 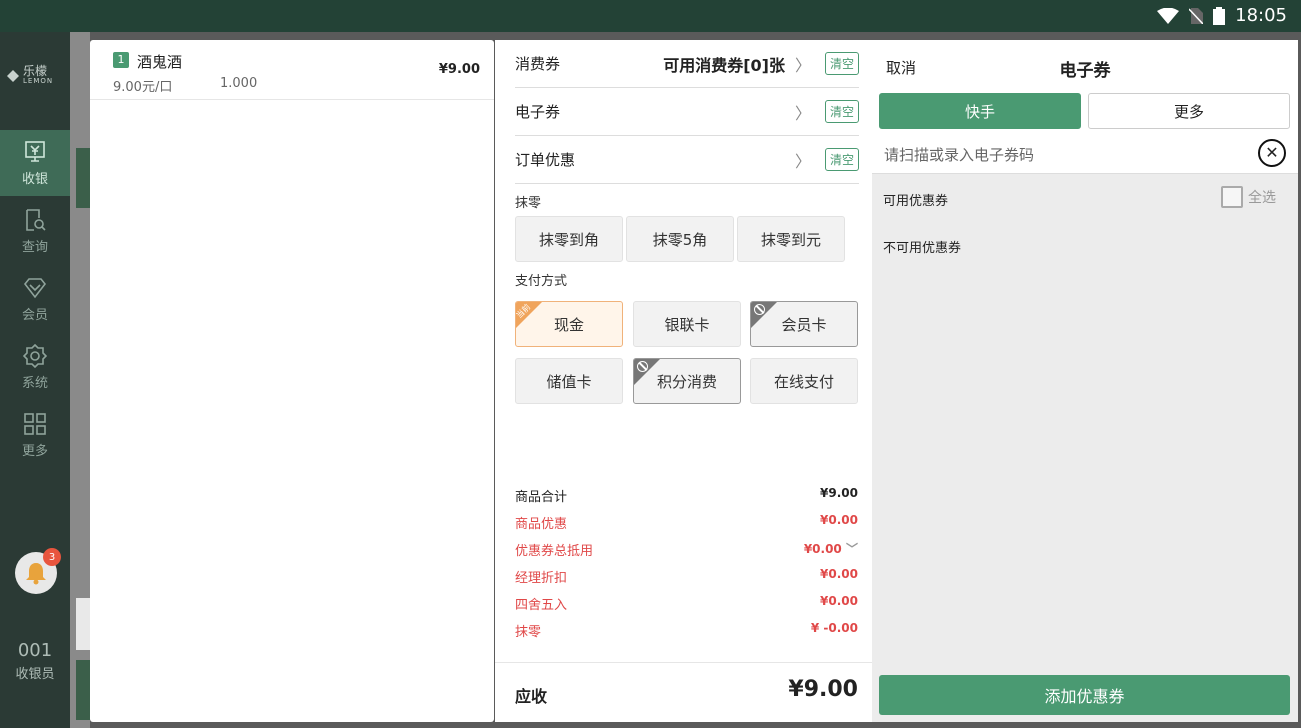 I want to click on summary-row: 优惠券总抵用 ¥0.00 ﹀, so click(x=686, y=549).